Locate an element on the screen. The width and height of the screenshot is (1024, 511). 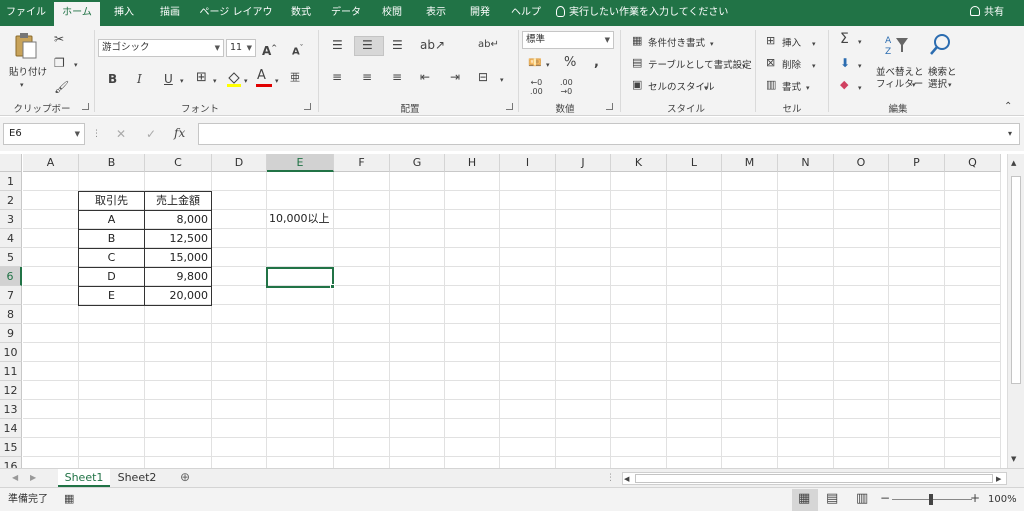
page-break-view-icon: ▥ is located at coordinates (862, 499).